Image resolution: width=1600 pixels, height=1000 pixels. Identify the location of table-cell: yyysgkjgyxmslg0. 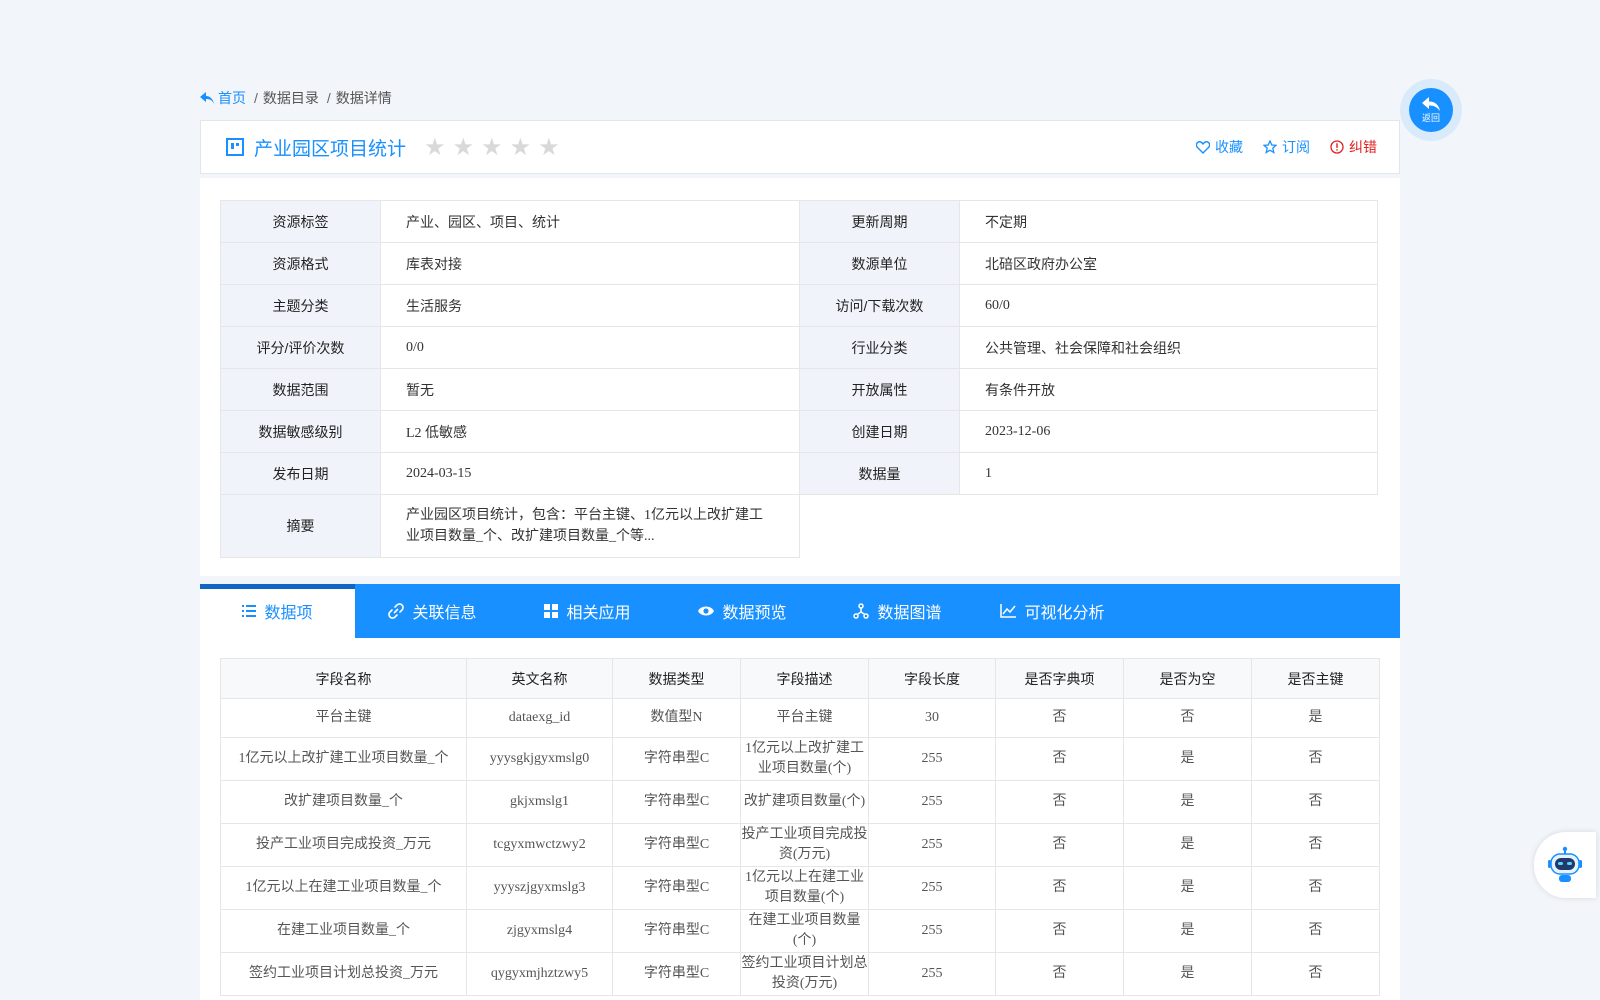
(539, 759).